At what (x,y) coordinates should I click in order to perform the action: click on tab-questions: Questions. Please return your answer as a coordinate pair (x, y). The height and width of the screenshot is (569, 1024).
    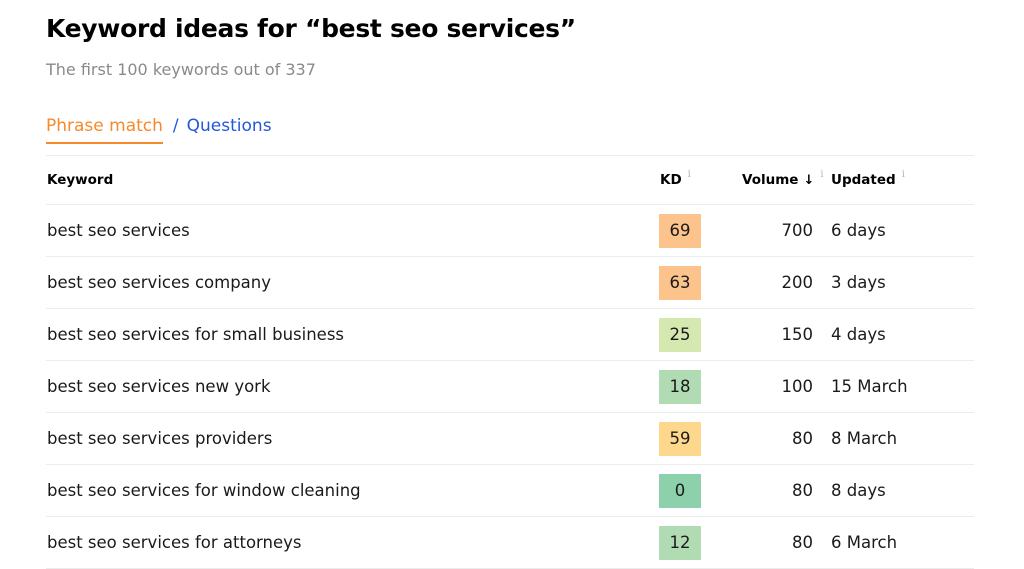
    Looking at the image, I should click on (229, 126).